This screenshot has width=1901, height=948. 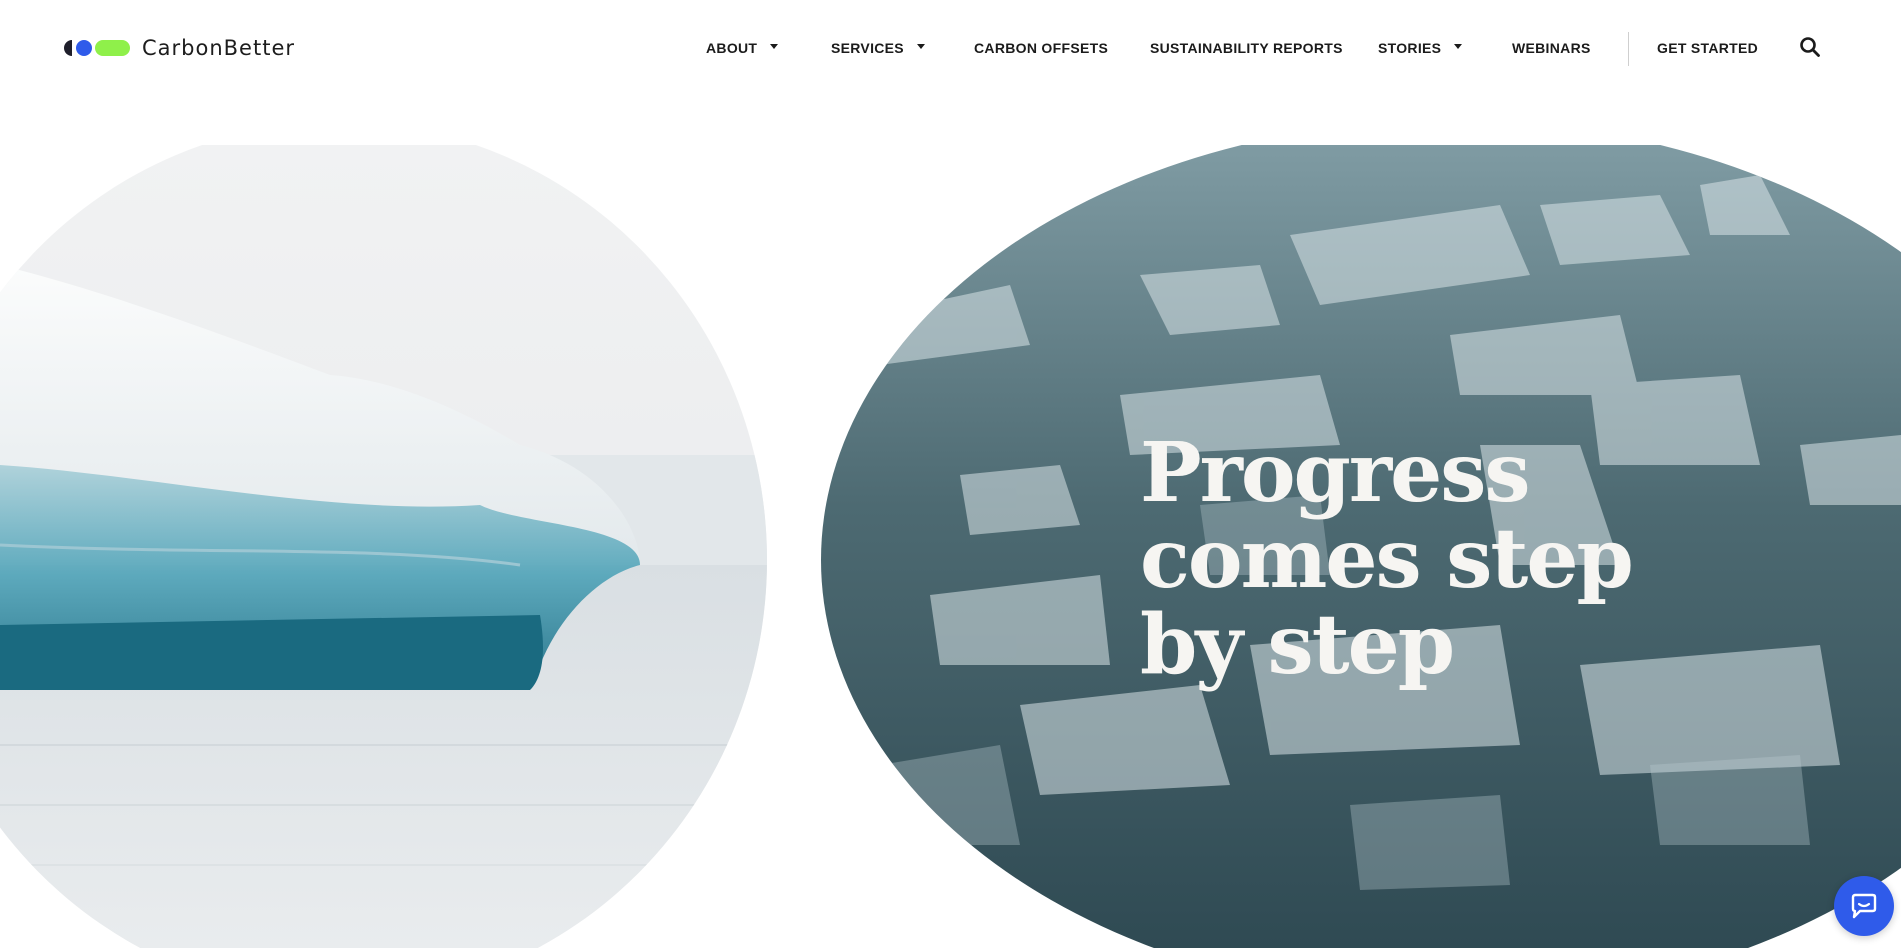 I want to click on nav-item-about: ABOUT, so click(x=742, y=48).